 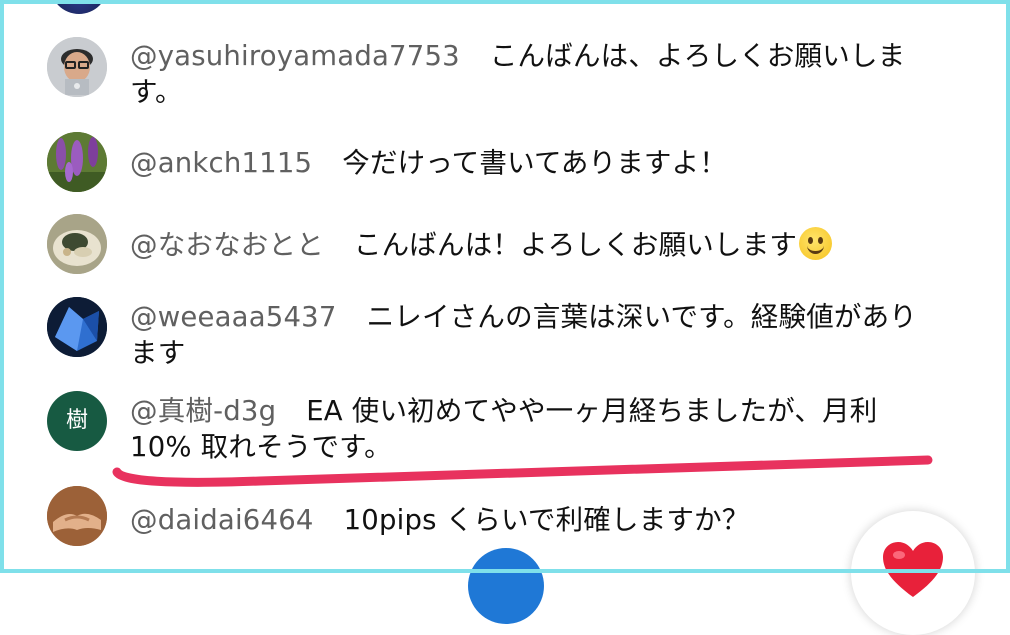 What do you see at coordinates (575, 245) in the screenshot?
I see `chat-message-body: こんばんは！よろしくお願いします` at bounding box center [575, 245].